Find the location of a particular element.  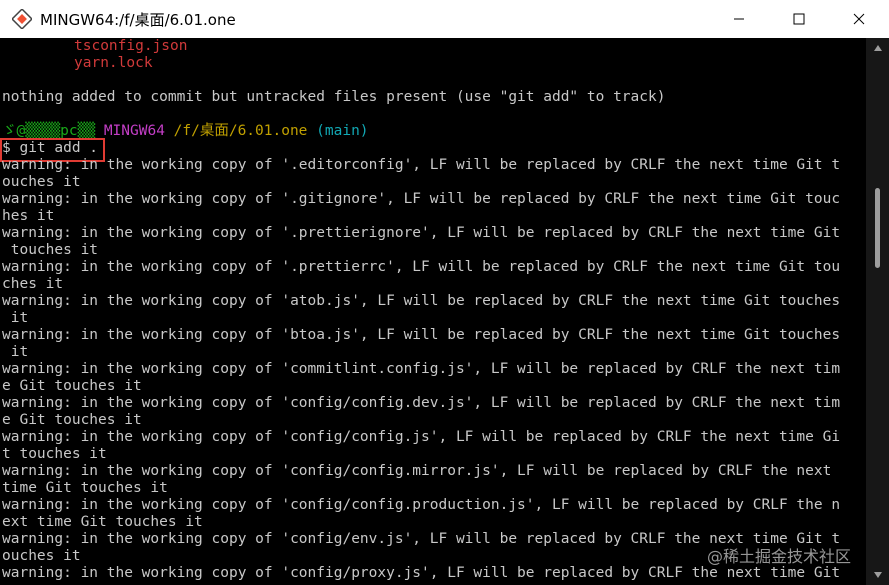

scroll-down-button is located at coordinates (877, 575).